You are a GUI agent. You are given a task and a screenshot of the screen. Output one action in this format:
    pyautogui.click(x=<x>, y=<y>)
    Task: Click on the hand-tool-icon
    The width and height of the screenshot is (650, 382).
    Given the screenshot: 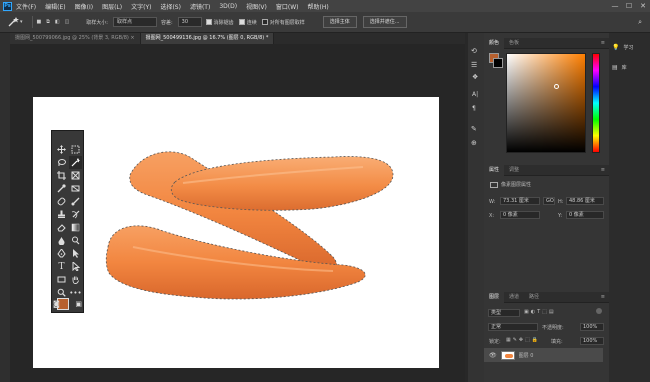 What is the action you would take?
    pyautogui.click(x=75, y=279)
    